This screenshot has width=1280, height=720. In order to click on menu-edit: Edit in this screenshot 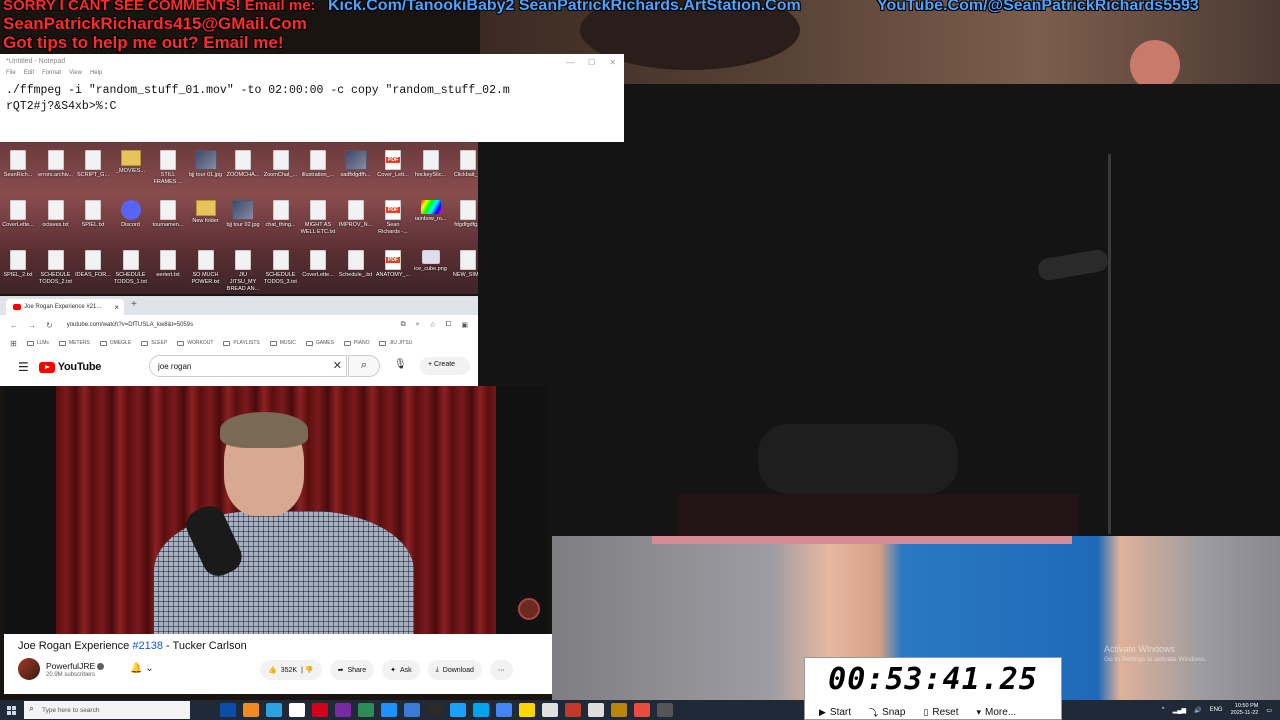, I will do `click(29, 76)`.